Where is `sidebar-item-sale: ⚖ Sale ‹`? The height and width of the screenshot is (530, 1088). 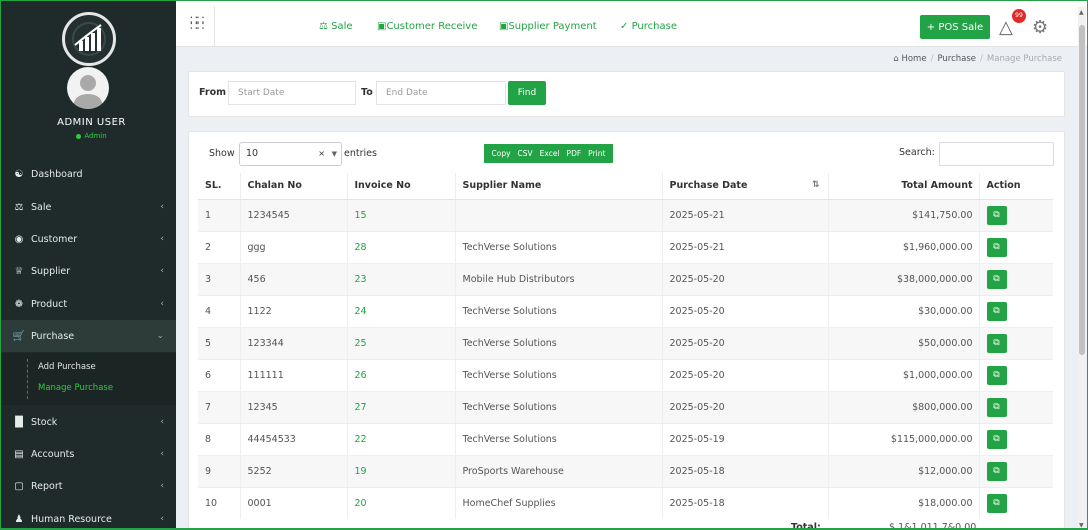
sidebar-item-sale: ⚖ Sale ‹ is located at coordinates (88, 207).